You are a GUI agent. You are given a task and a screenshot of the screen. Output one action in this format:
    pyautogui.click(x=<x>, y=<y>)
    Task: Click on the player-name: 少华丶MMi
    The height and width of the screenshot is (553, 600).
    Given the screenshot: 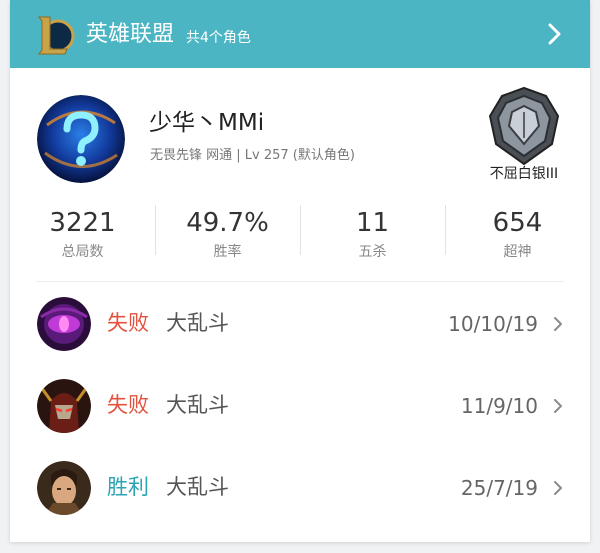 What is the action you would take?
    pyautogui.click(x=207, y=123)
    